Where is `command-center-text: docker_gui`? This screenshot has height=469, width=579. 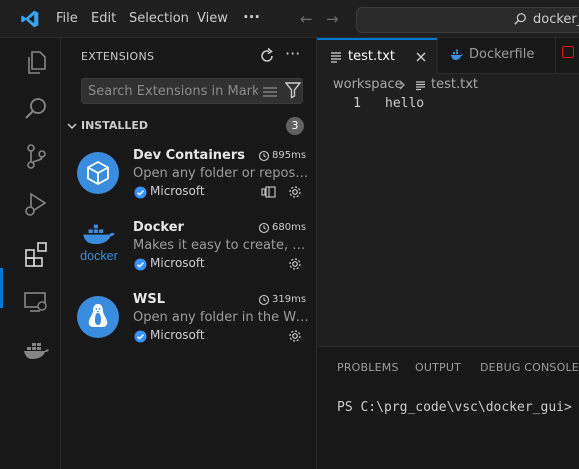 command-center-text: docker_gui is located at coordinates (556, 19).